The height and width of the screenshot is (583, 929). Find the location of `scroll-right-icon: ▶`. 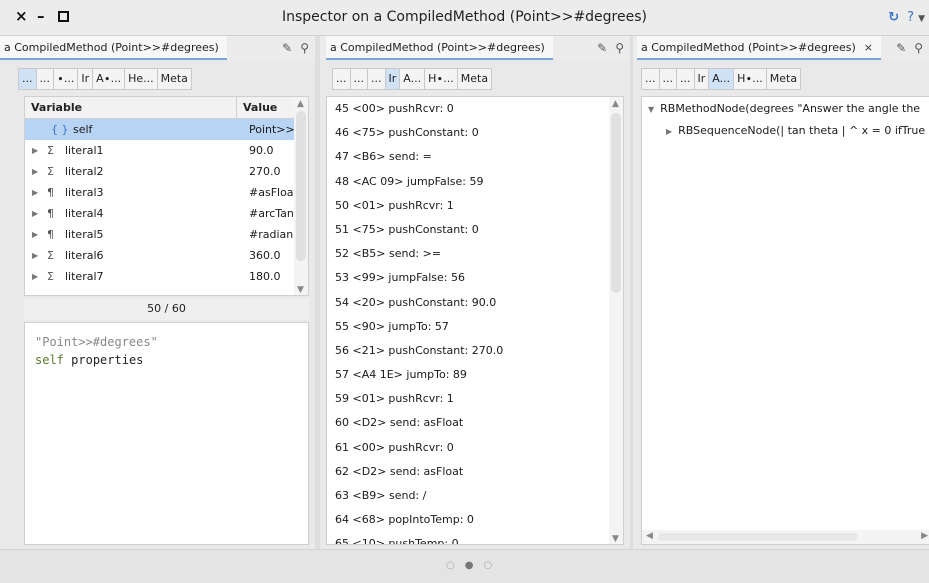

scroll-right-icon: ▶ is located at coordinates (924, 536).